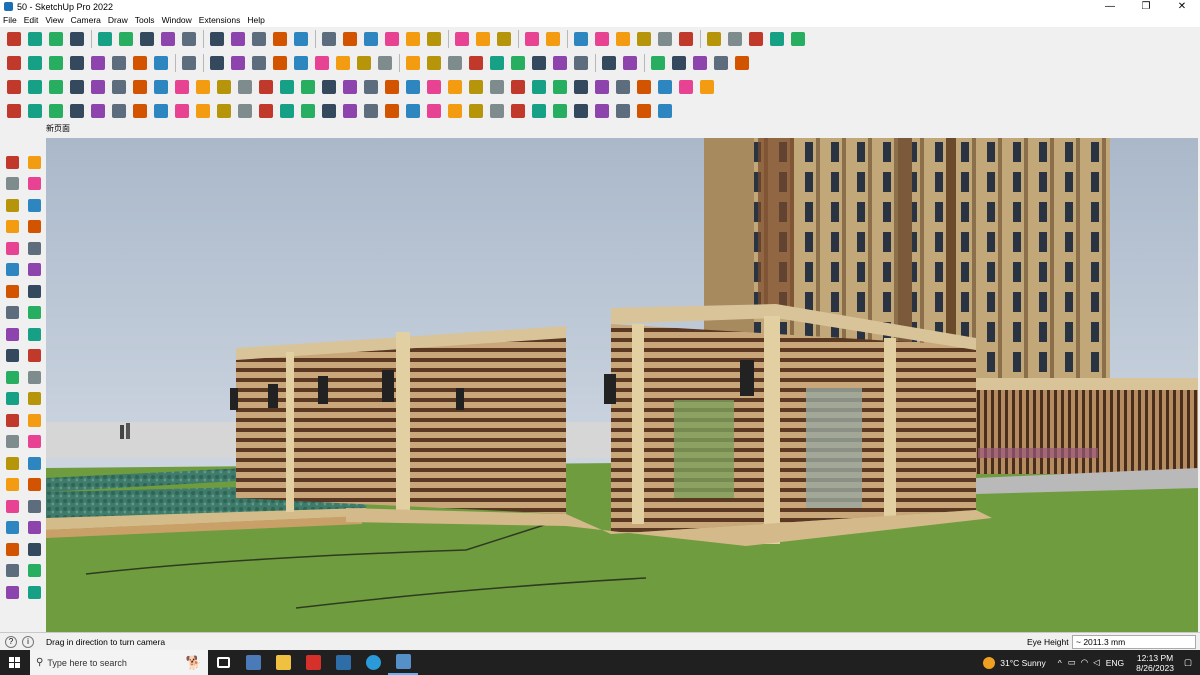 Image resolution: width=1200 pixels, height=675 pixels. I want to click on menu-file: File, so click(10, 20).